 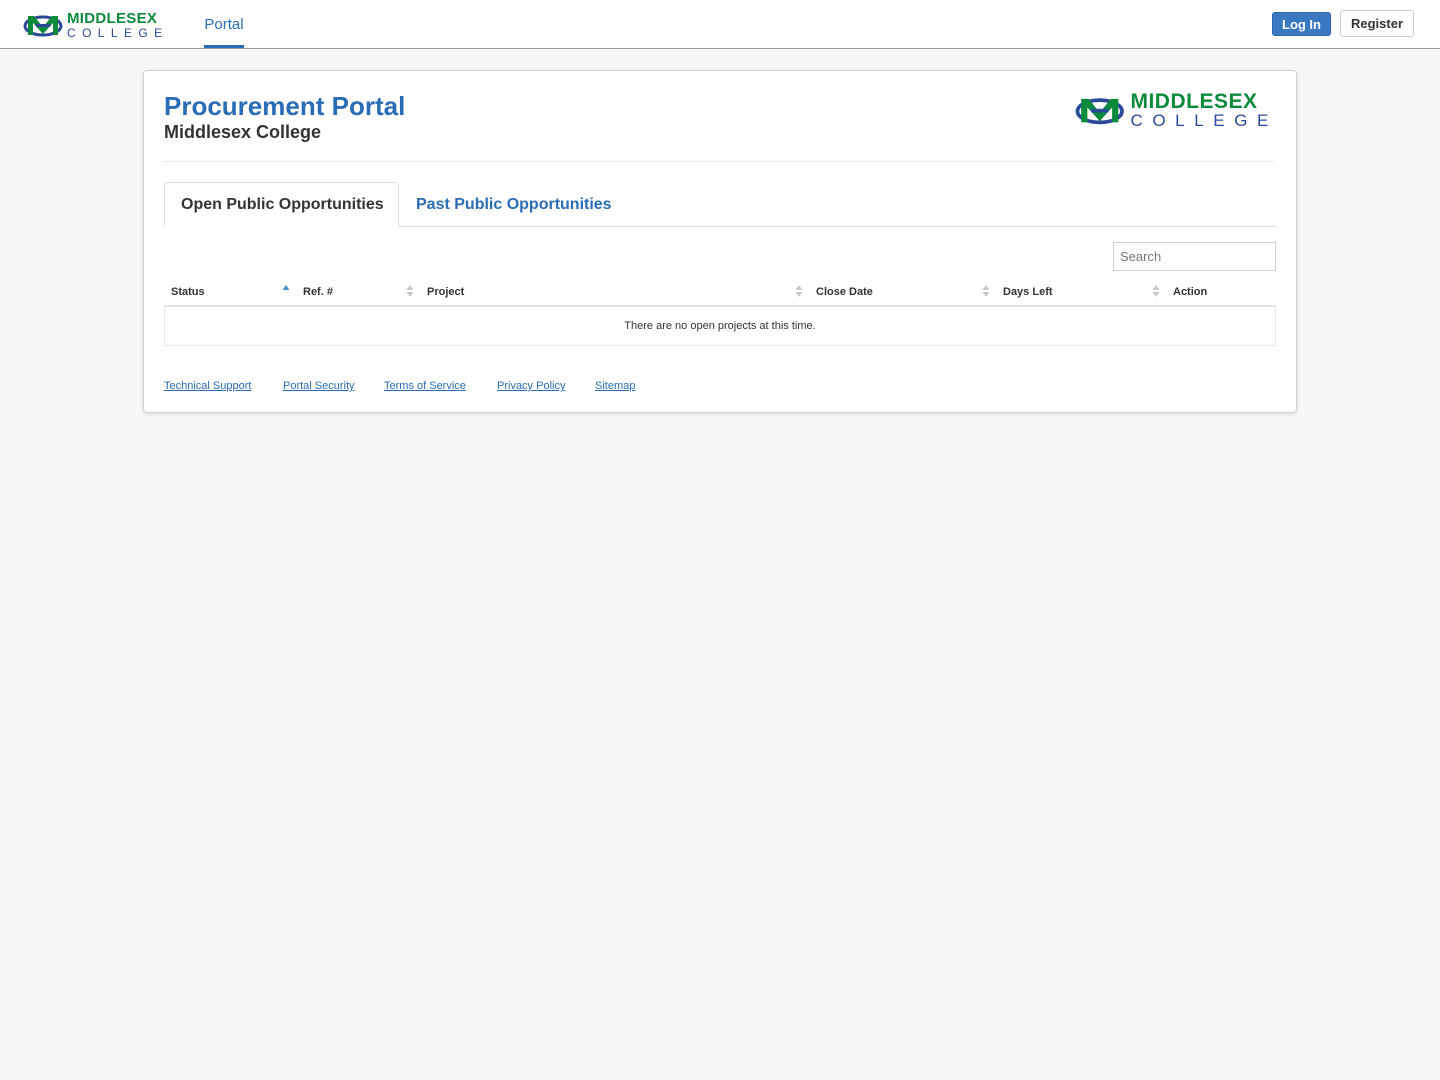 What do you see at coordinates (243, 132) in the screenshot?
I see `page-subtitle: Middlesex College` at bounding box center [243, 132].